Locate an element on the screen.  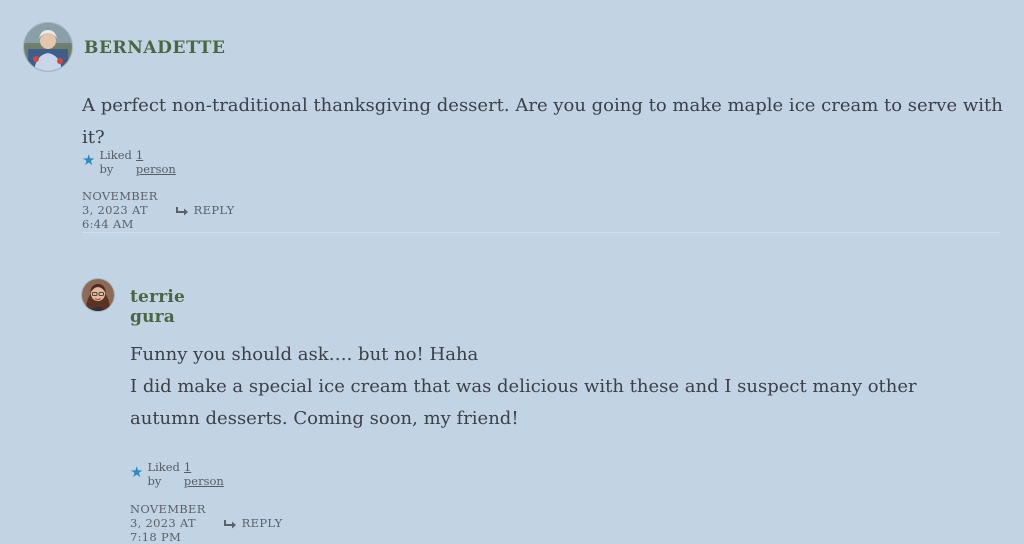
comment-meta: NOVEMBER 3, 2023 AT 6:44 AM REPLY is located at coordinates (158, 210).